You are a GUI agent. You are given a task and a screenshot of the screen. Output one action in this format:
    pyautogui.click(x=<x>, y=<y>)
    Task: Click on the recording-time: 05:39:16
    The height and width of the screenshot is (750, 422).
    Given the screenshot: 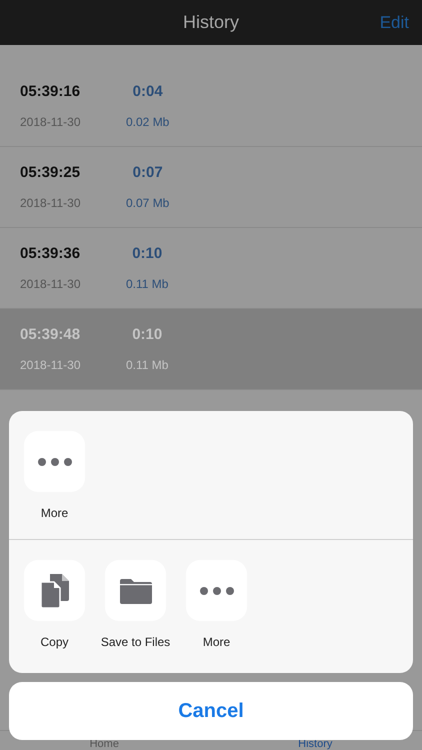 What is the action you would take?
    pyautogui.click(x=51, y=92)
    